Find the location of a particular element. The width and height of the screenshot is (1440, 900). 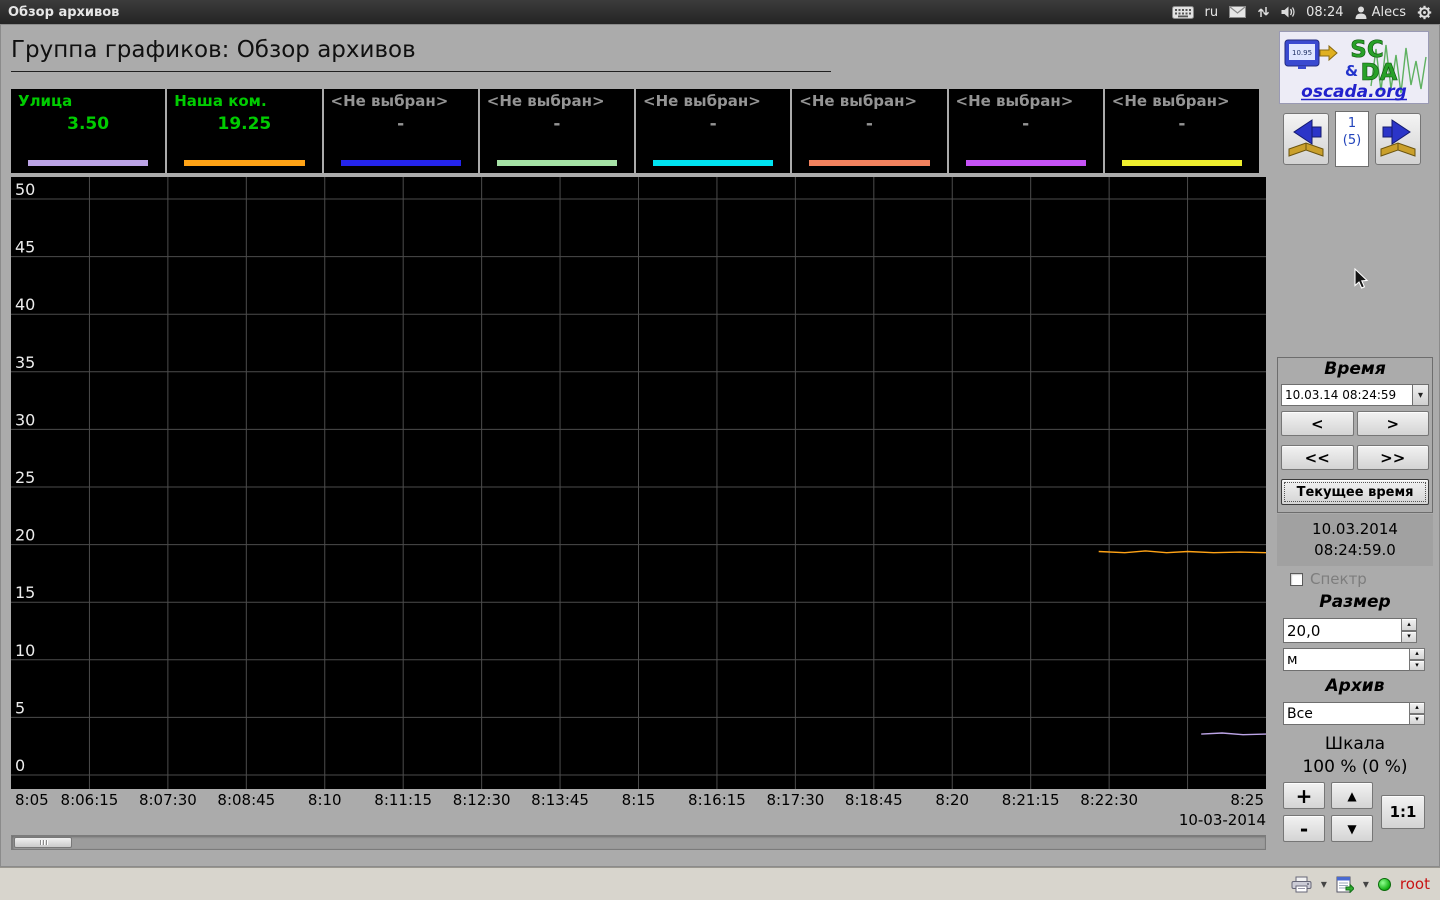

logo-version: 10.95 is located at coordinates (1302, 53).